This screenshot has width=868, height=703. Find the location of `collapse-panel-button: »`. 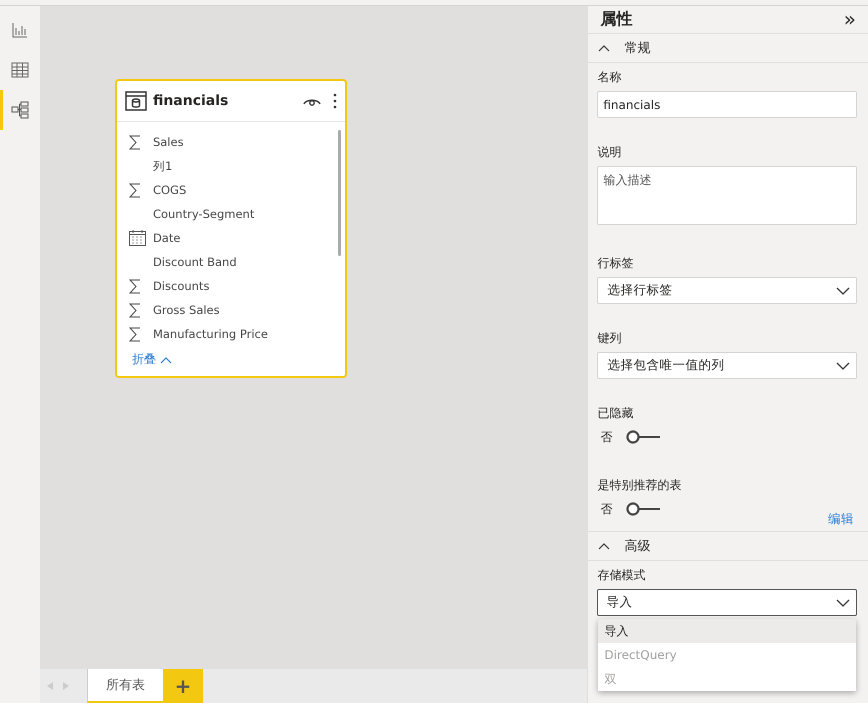

collapse-panel-button: » is located at coordinates (850, 19).